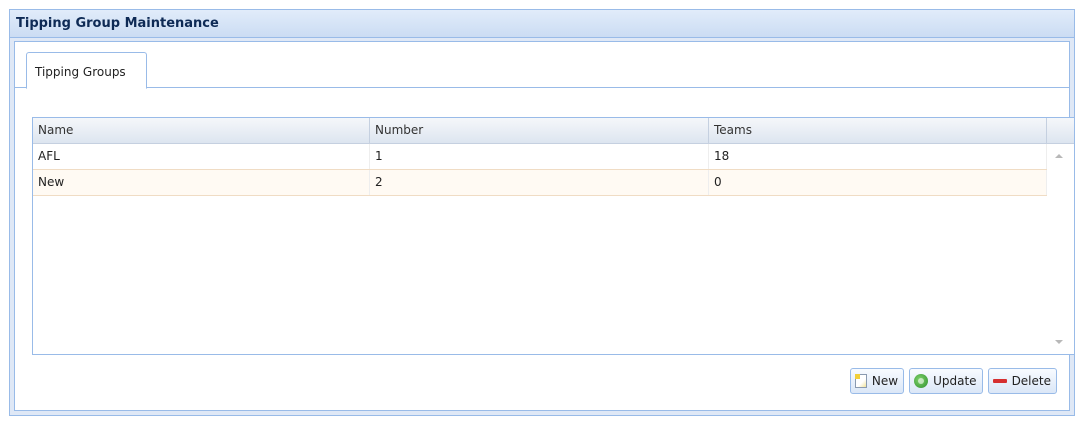 The width and height of the screenshot is (1085, 426). Describe the element at coordinates (1059, 342) in the screenshot. I see `scroll-down-arrow-icon` at that location.